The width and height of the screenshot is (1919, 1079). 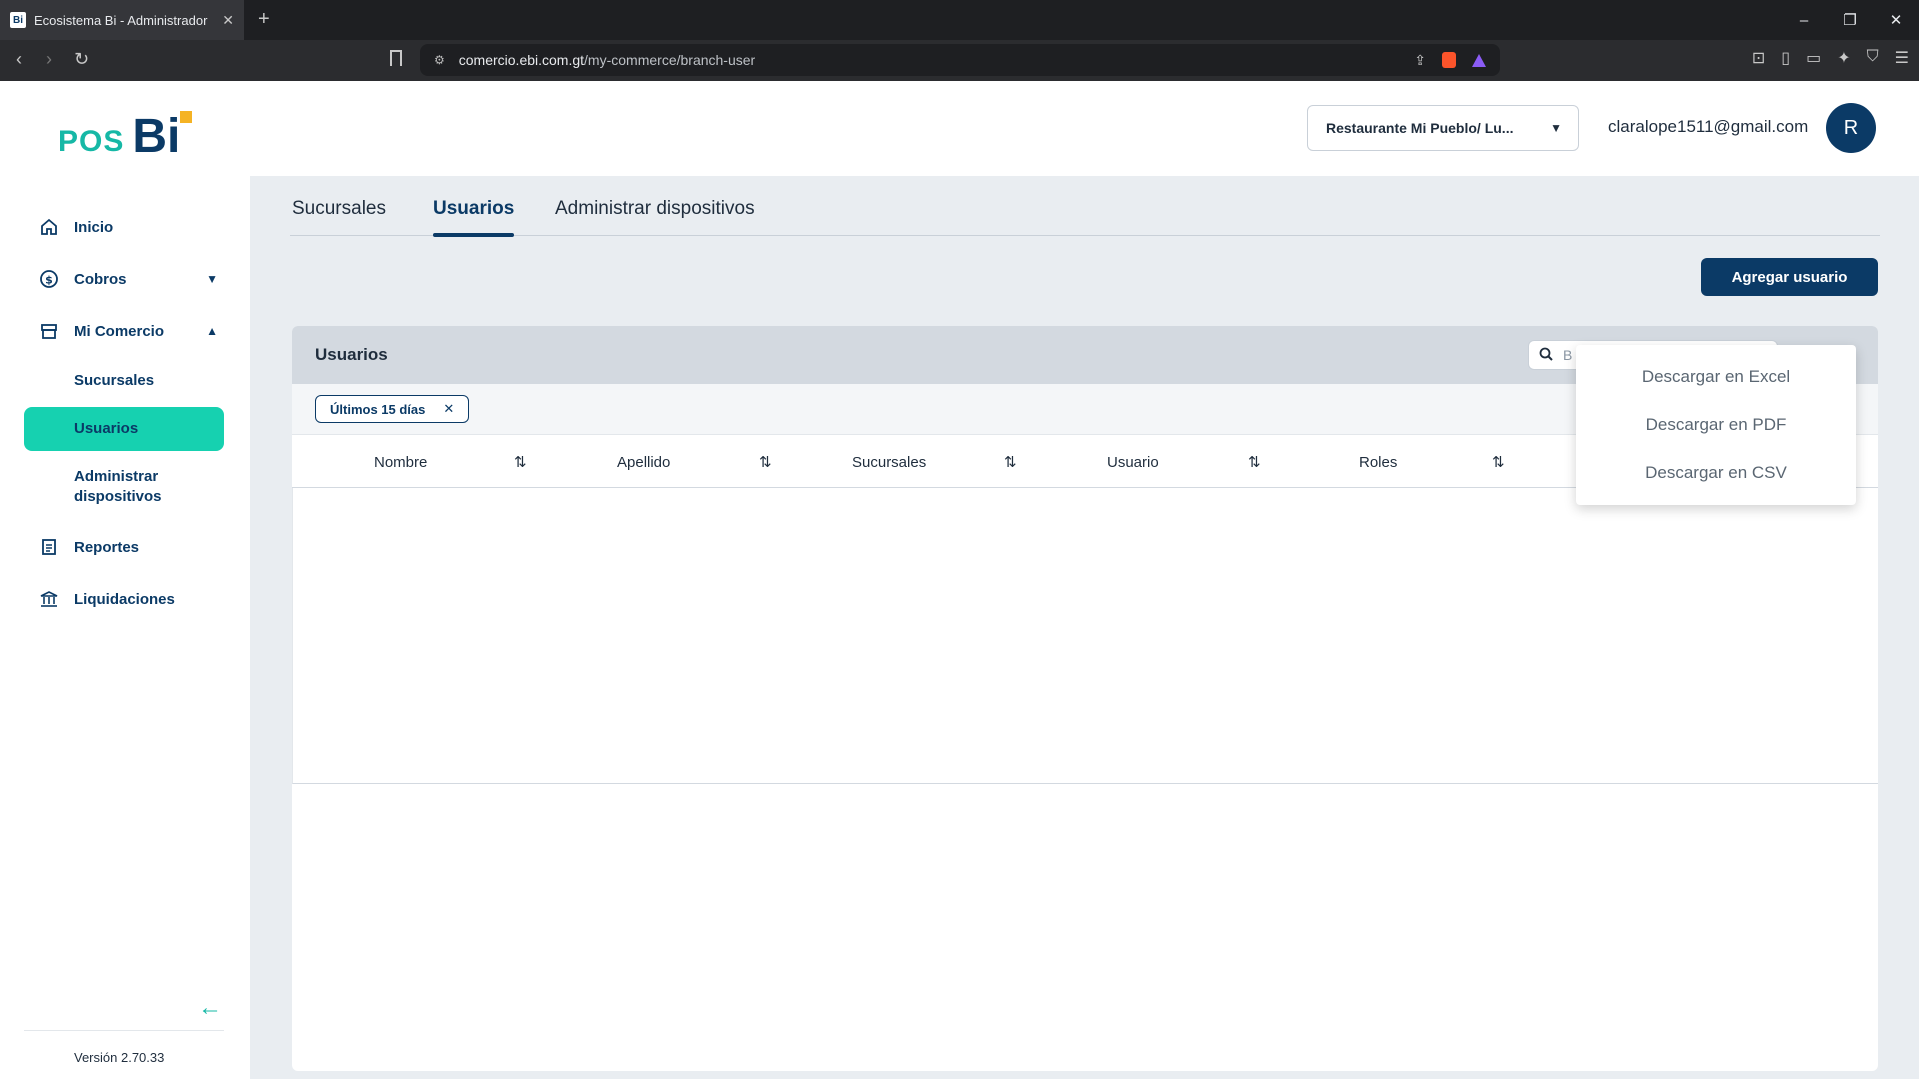 What do you see at coordinates (1716, 473) in the screenshot?
I see `download-csv-option: Descargar en CSV` at bounding box center [1716, 473].